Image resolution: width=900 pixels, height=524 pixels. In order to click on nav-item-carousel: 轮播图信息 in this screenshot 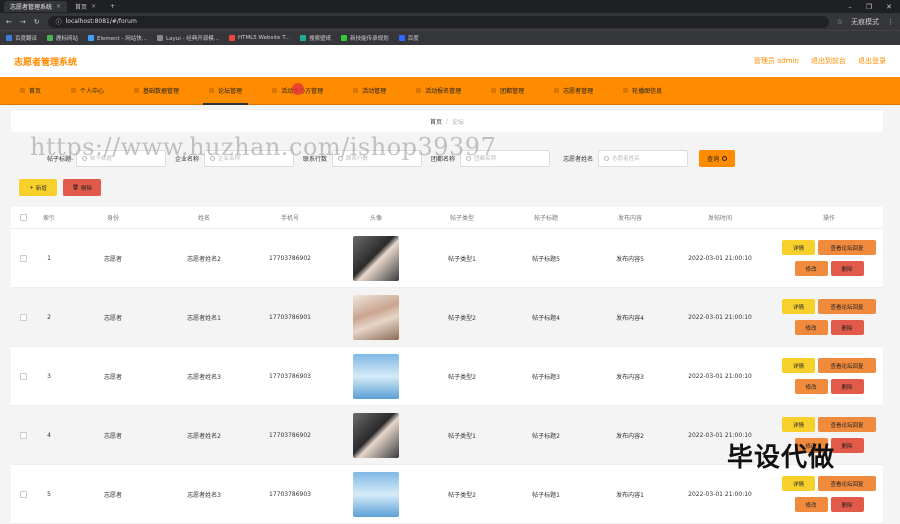, I will do `click(642, 91)`.